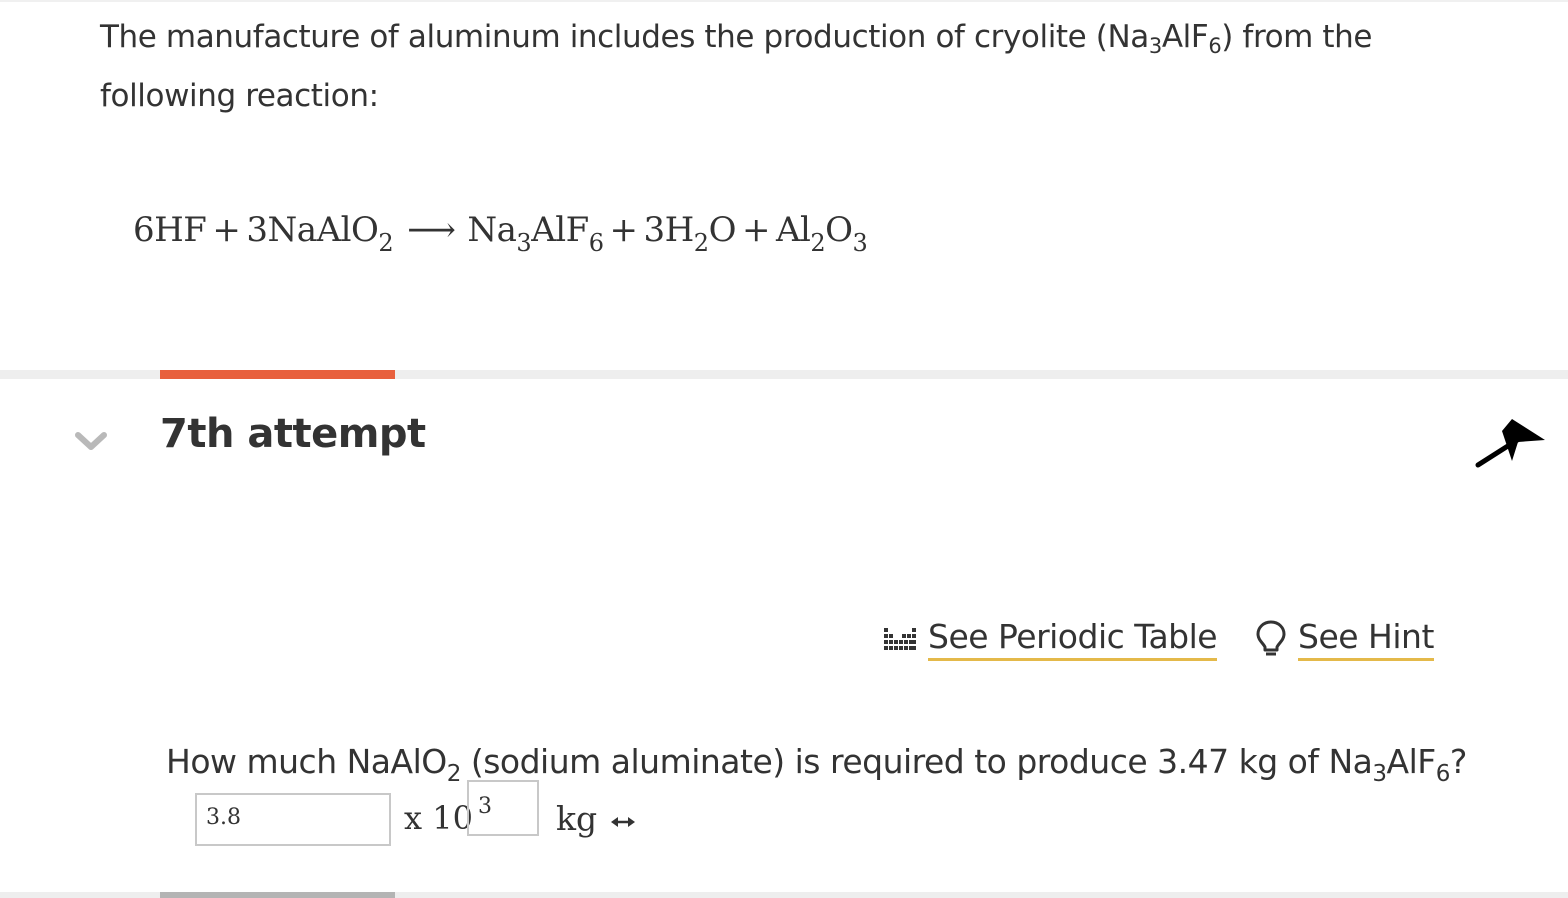 This screenshot has width=1568, height=898. Describe the element at coordinates (320, 233) in the screenshot. I see `reactant-naalo2: 3NaAlO2` at that location.